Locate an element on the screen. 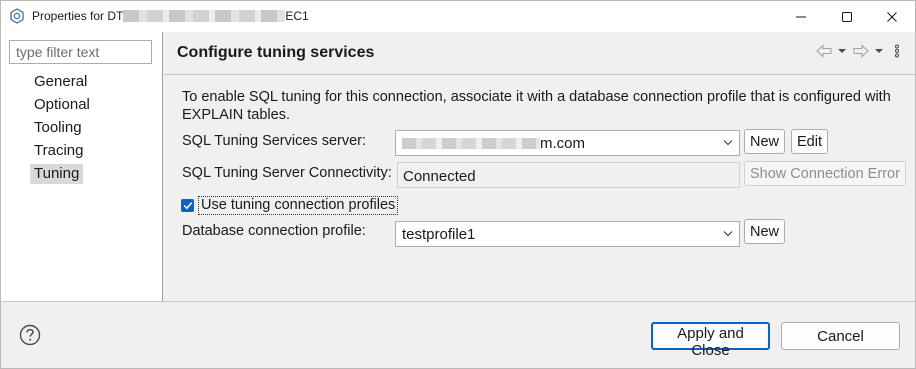 The height and width of the screenshot is (369, 916). server-label: SQL Tuning Services server: is located at coordinates (274, 141).